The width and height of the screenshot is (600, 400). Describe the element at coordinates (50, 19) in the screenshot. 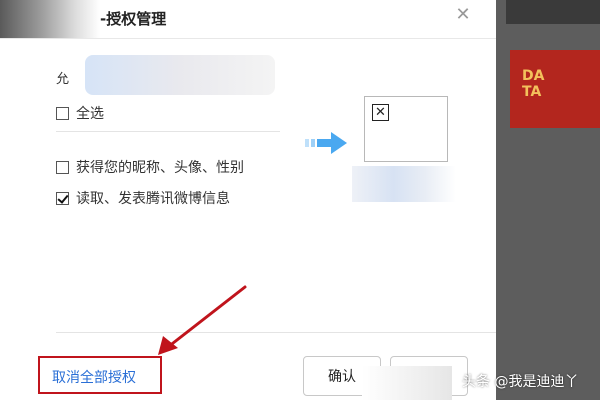

I see `blurred-app-name` at that location.